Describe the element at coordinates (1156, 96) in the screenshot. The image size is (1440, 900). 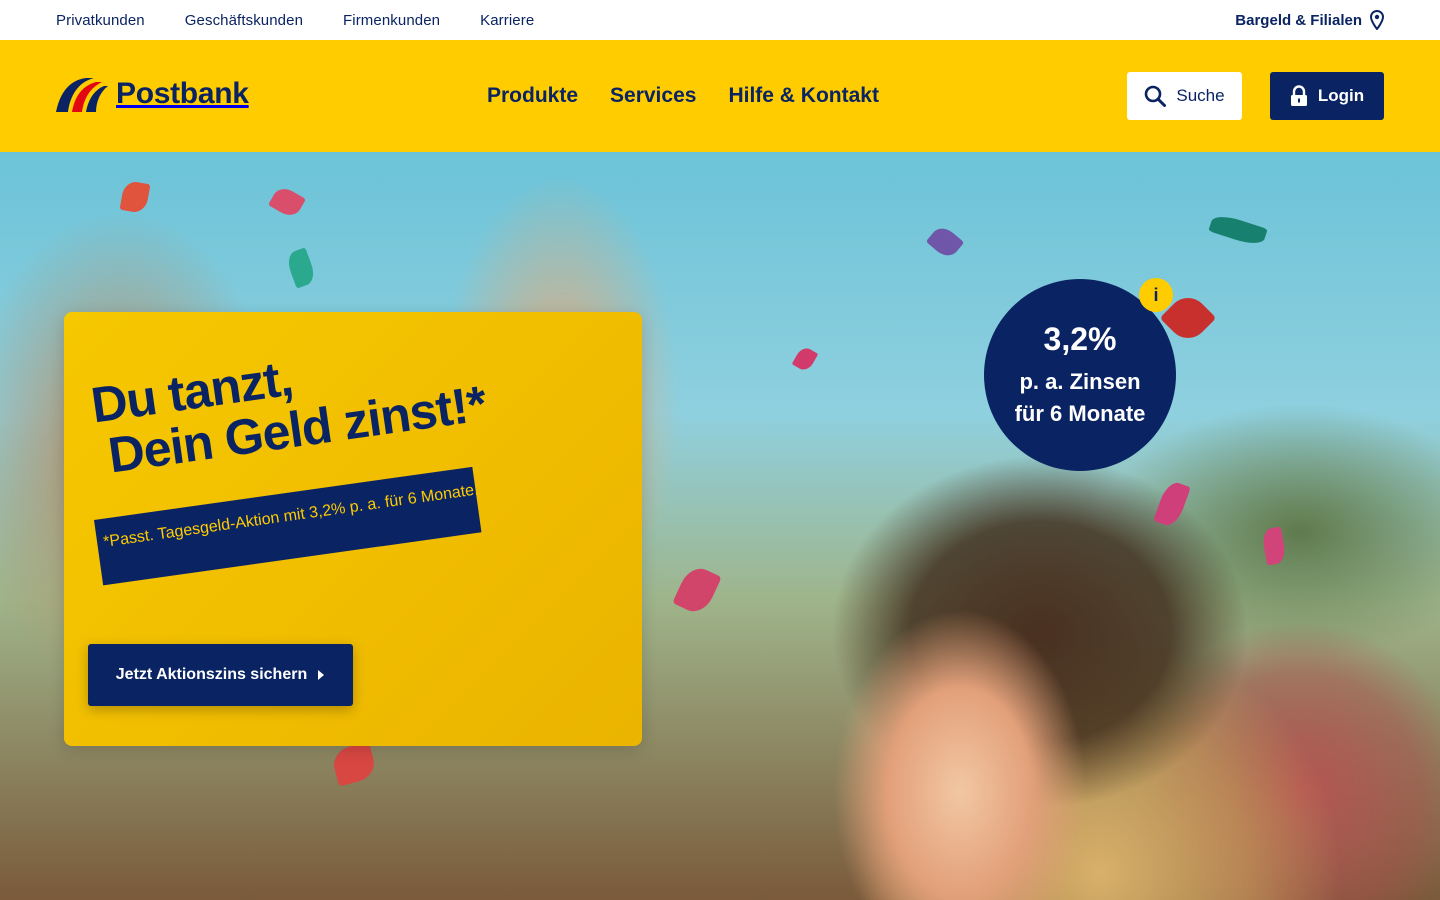
I see `search-icon` at that location.